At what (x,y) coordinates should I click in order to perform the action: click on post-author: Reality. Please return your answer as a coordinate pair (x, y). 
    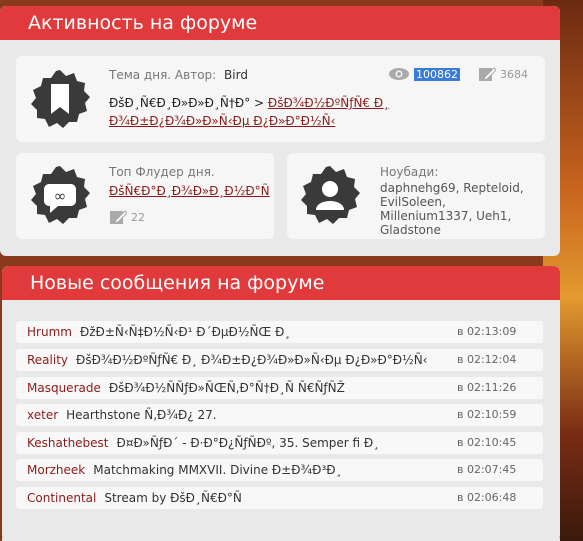
    Looking at the image, I should click on (47, 360).